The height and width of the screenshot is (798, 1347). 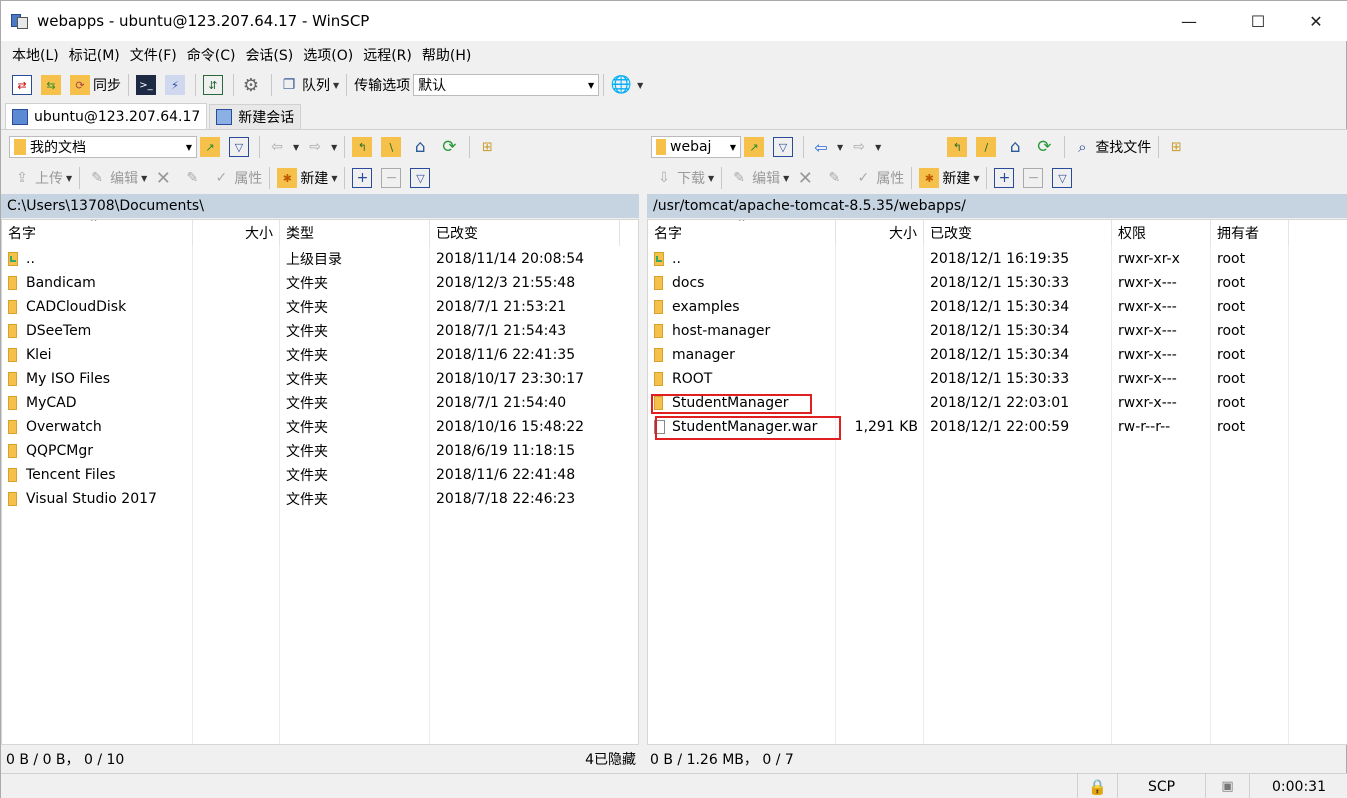 What do you see at coordinates (12, 283) in the screenshot?
I see `folder-icon` at bounding box center [12, 283].